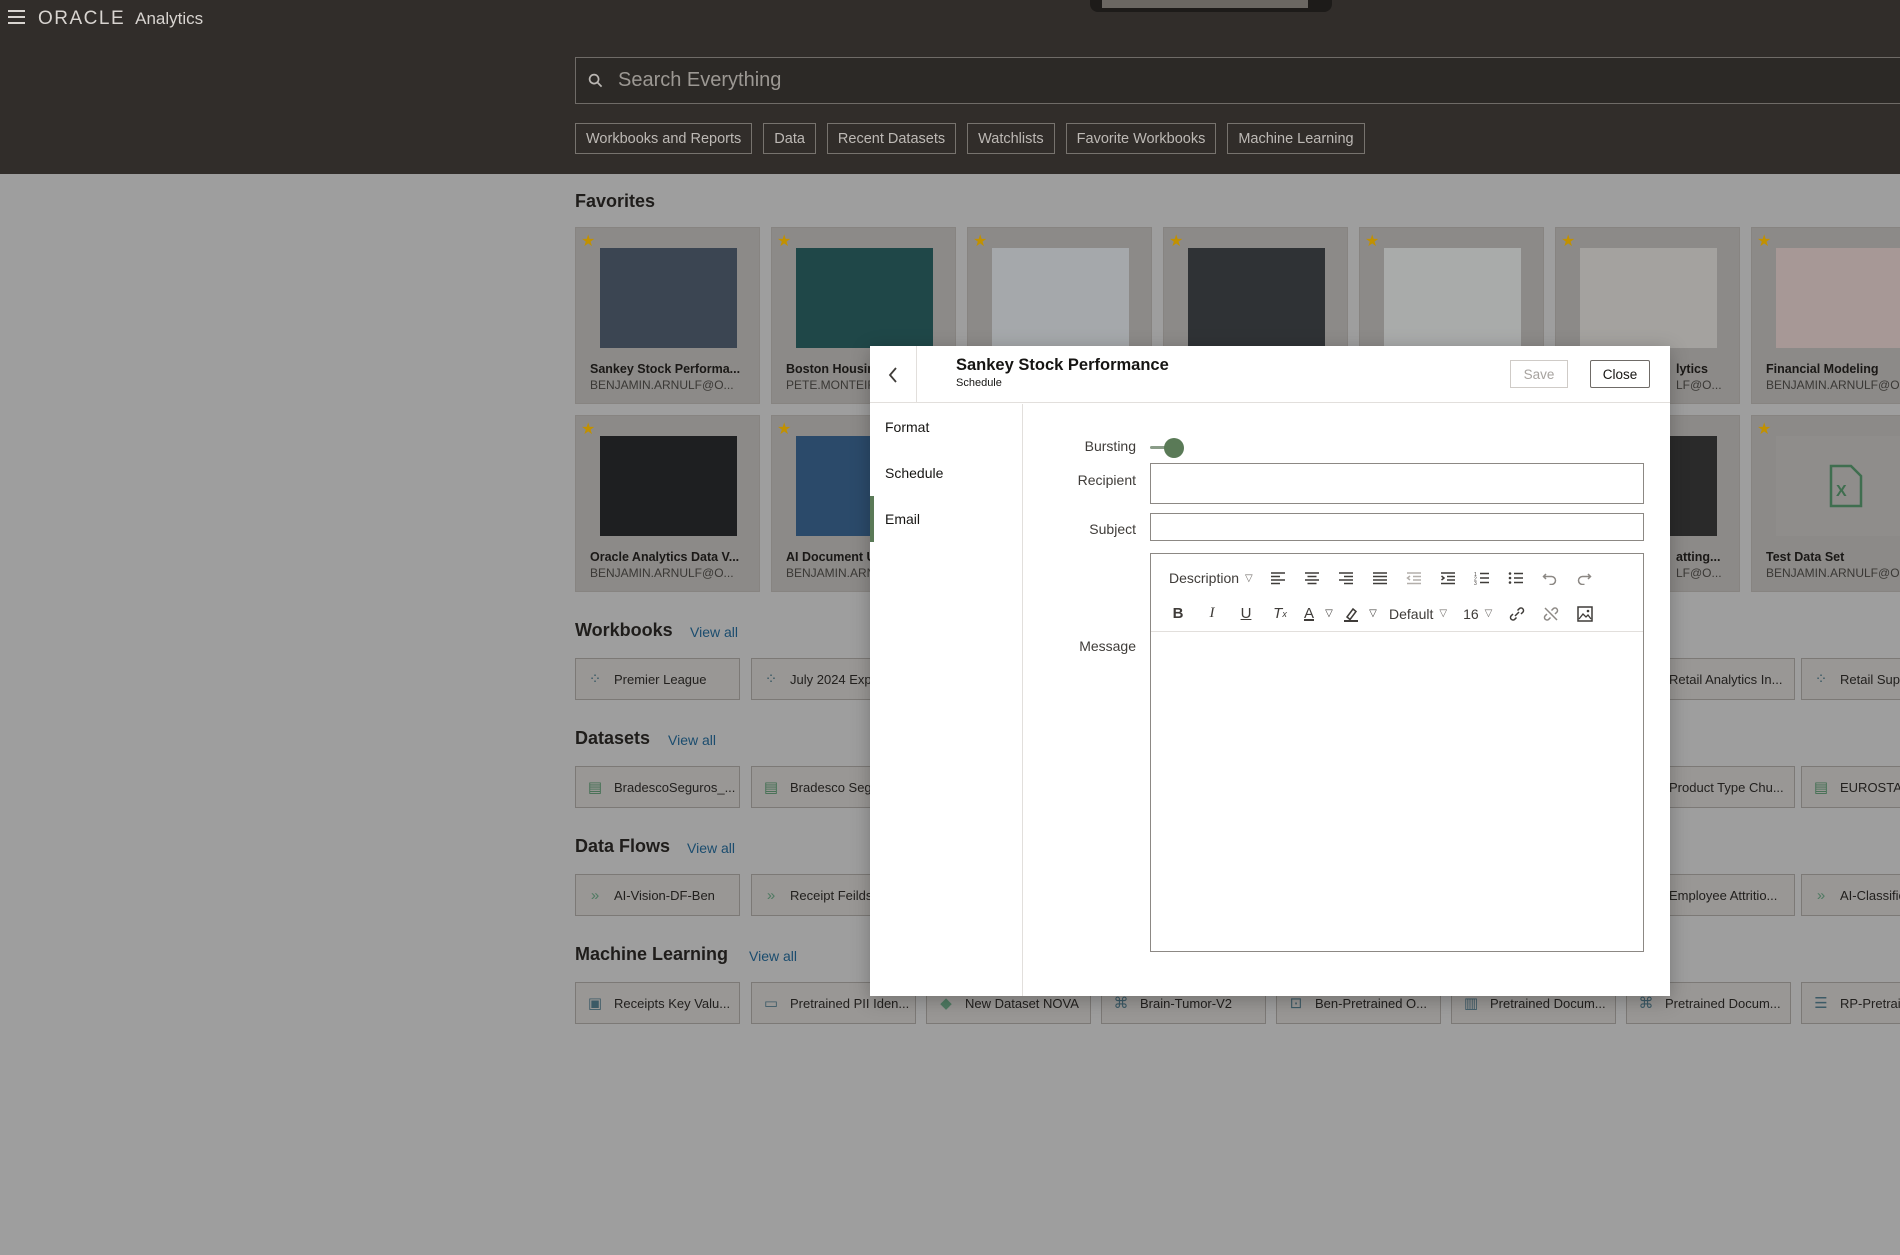 The width and height of the screenshot is (1900, 1255). I want to click on chip-favorite-workbooks: Favorite Workbooks, so click(1141, 138).